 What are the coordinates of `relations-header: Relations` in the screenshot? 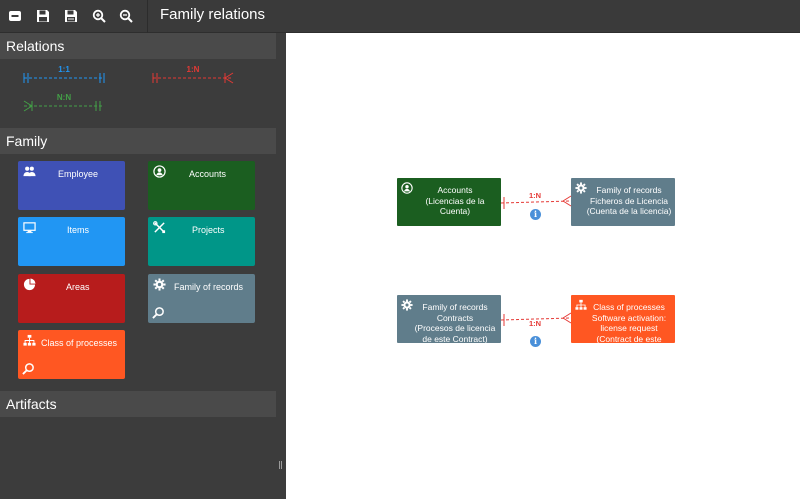 It's located at (138, 46).